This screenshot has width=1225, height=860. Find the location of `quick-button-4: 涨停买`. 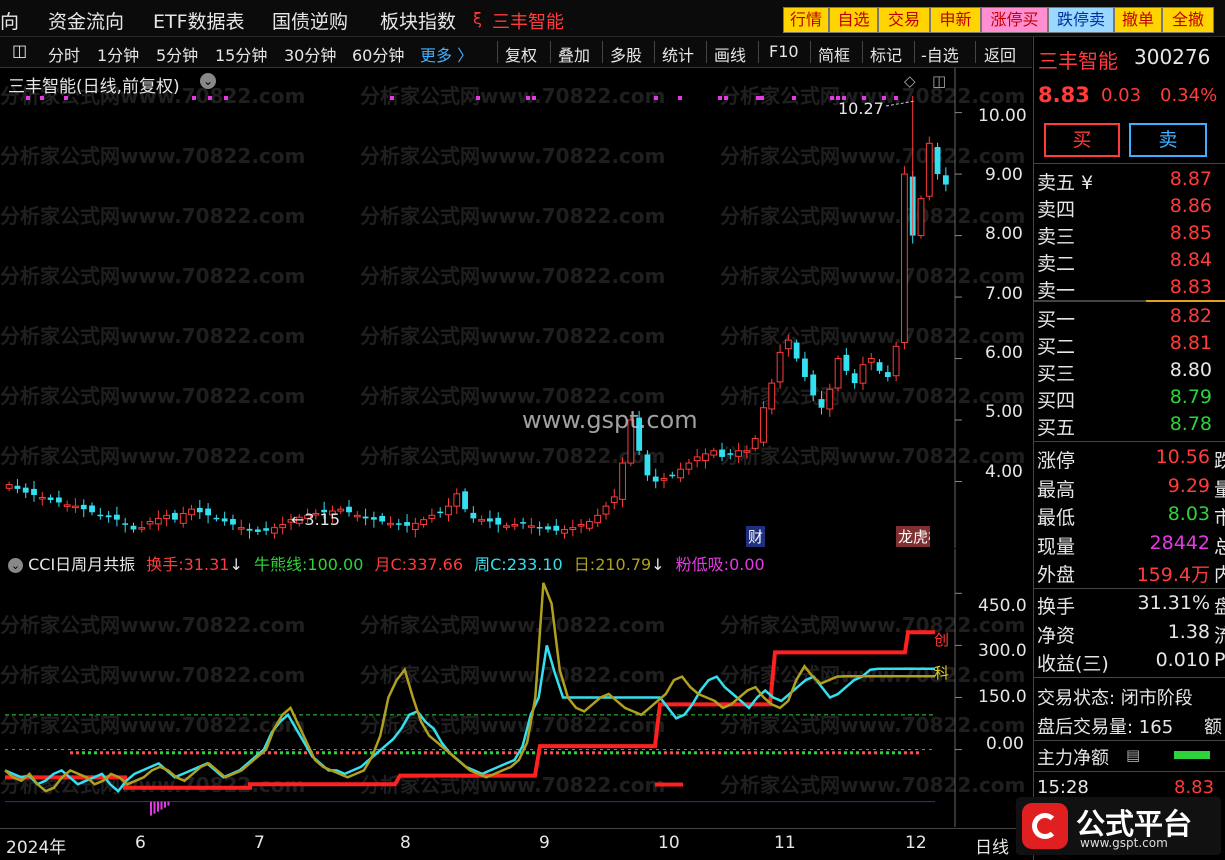

quick-button-4: 涨停买 is located at coordinates (1014, 20).